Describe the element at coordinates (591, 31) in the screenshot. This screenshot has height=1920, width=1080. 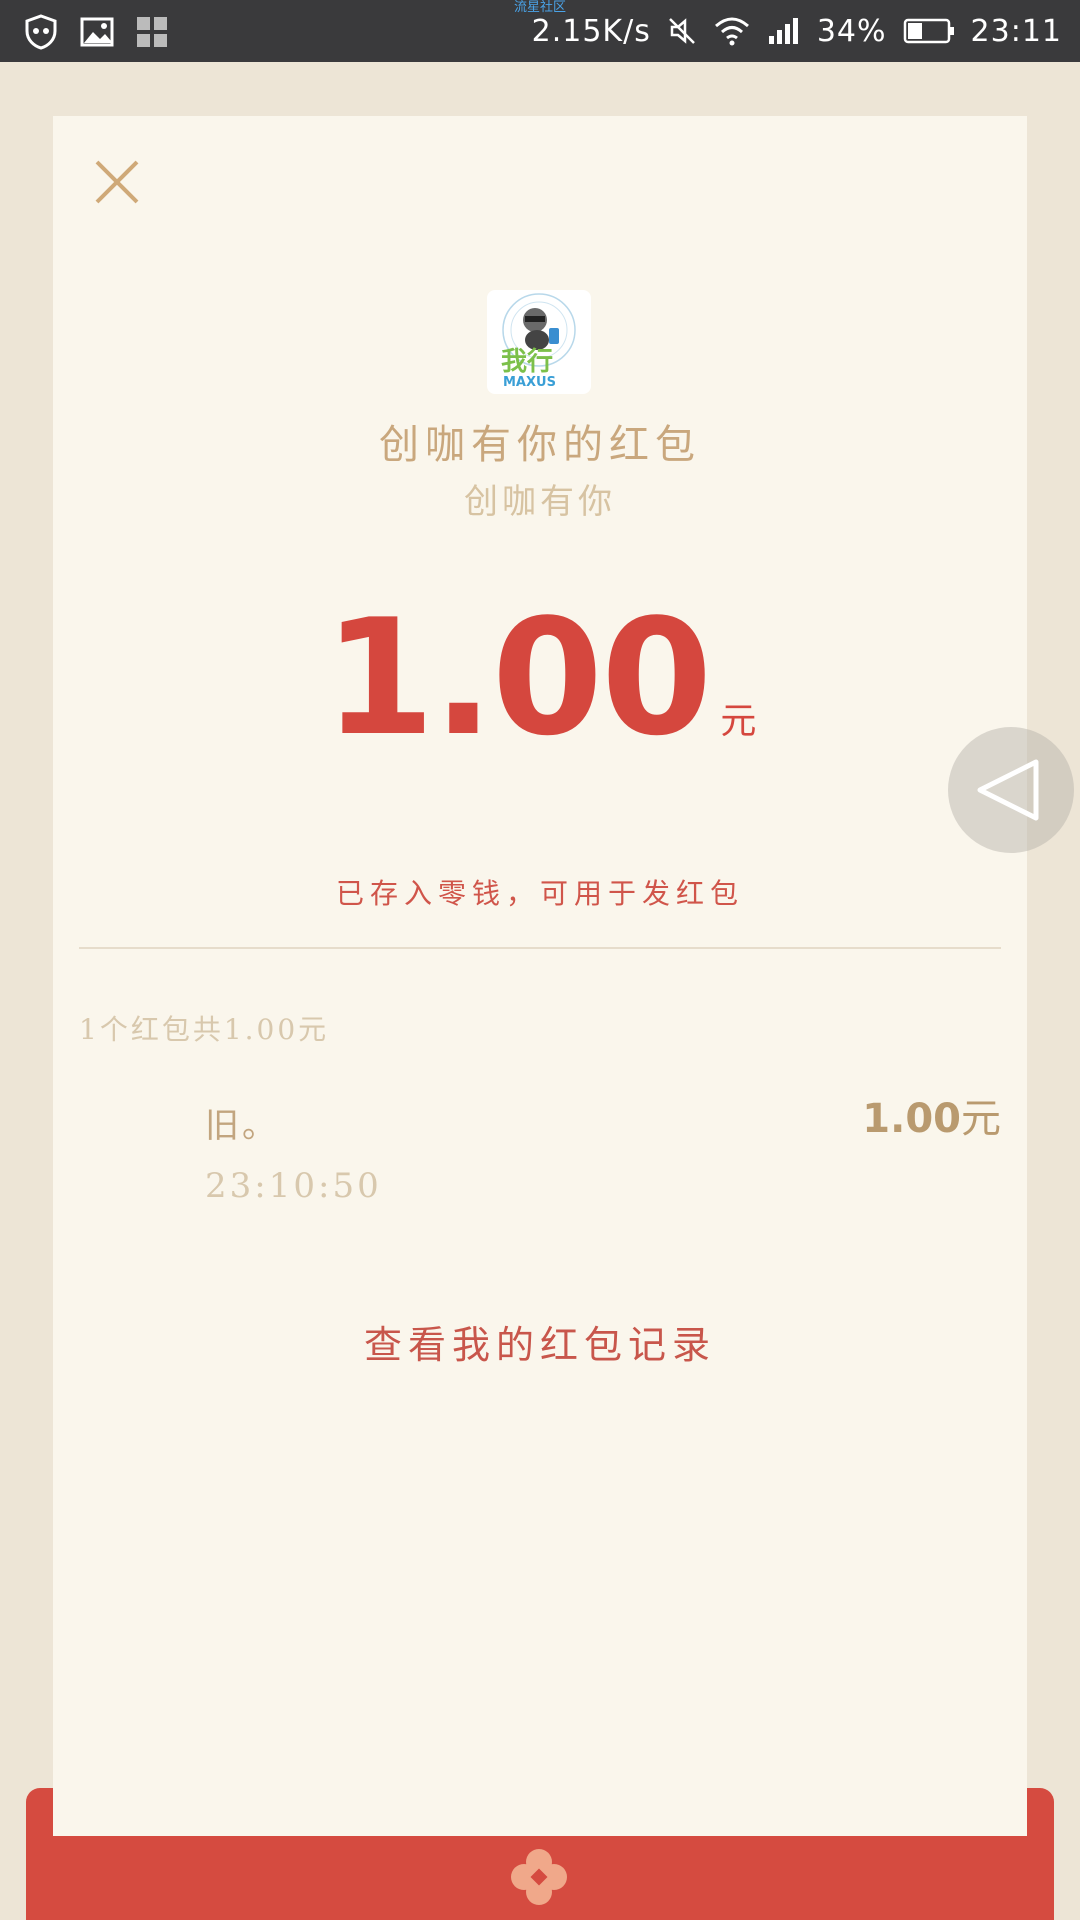
I see `network-speed: 2.15K/s` at that location.